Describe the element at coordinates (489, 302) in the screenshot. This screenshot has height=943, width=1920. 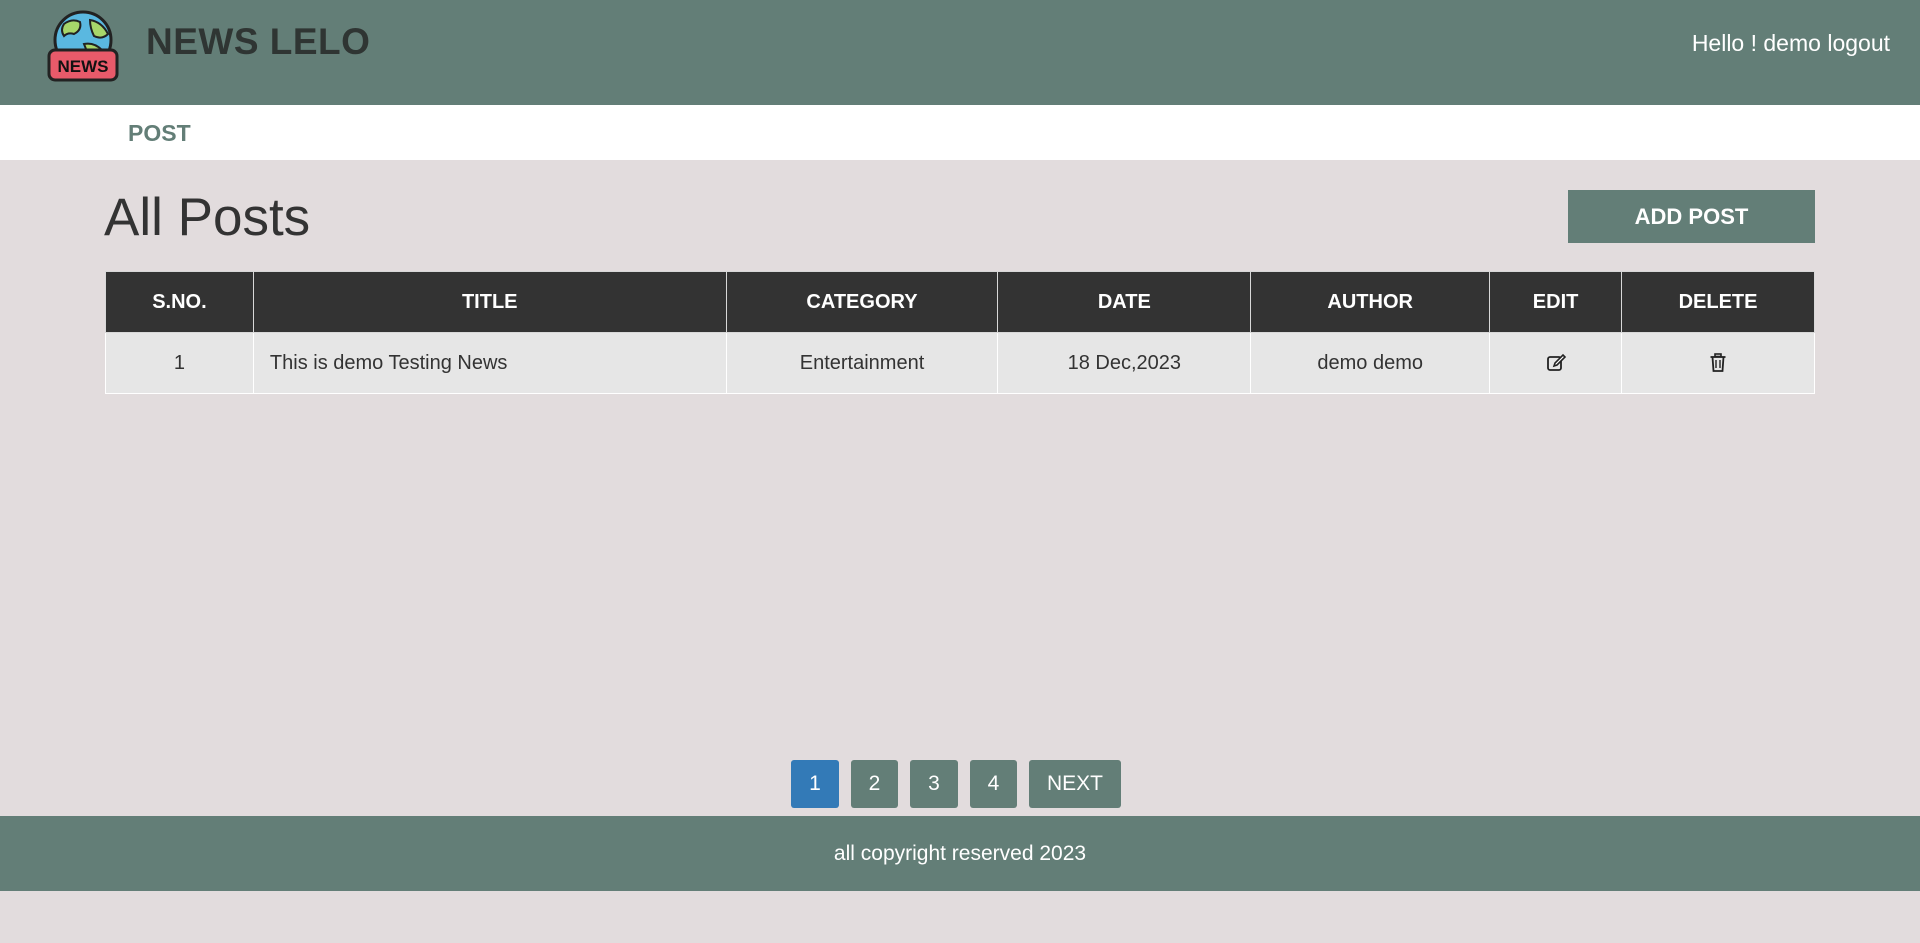
I see `column-header-title: TITLE` at that location.